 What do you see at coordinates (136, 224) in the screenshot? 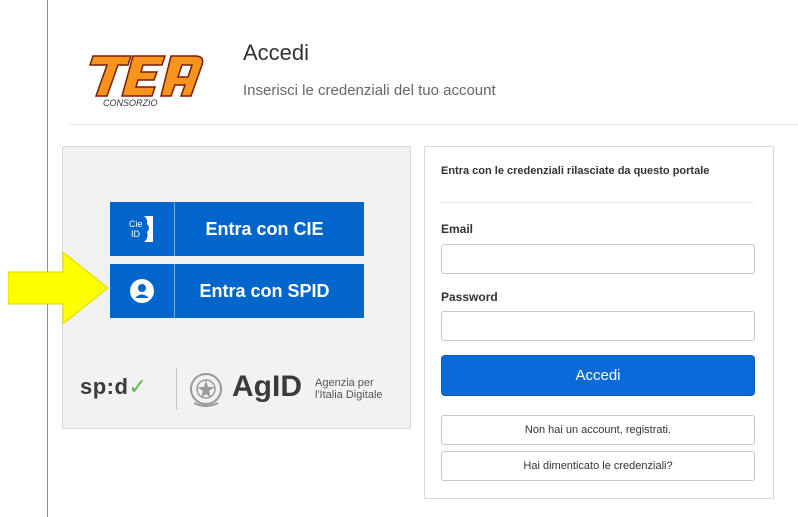
I see `svg-text: Cie` at bounding box center [136, 224].